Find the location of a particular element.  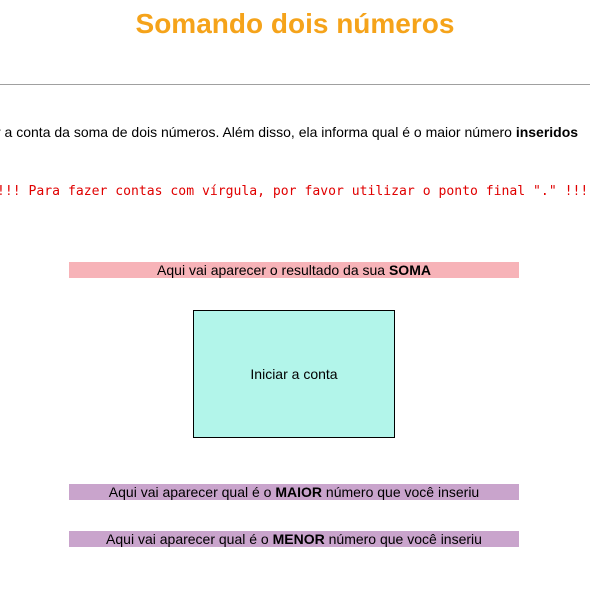

sum-result-bold: SOMA is located at coordinates (409, 270).